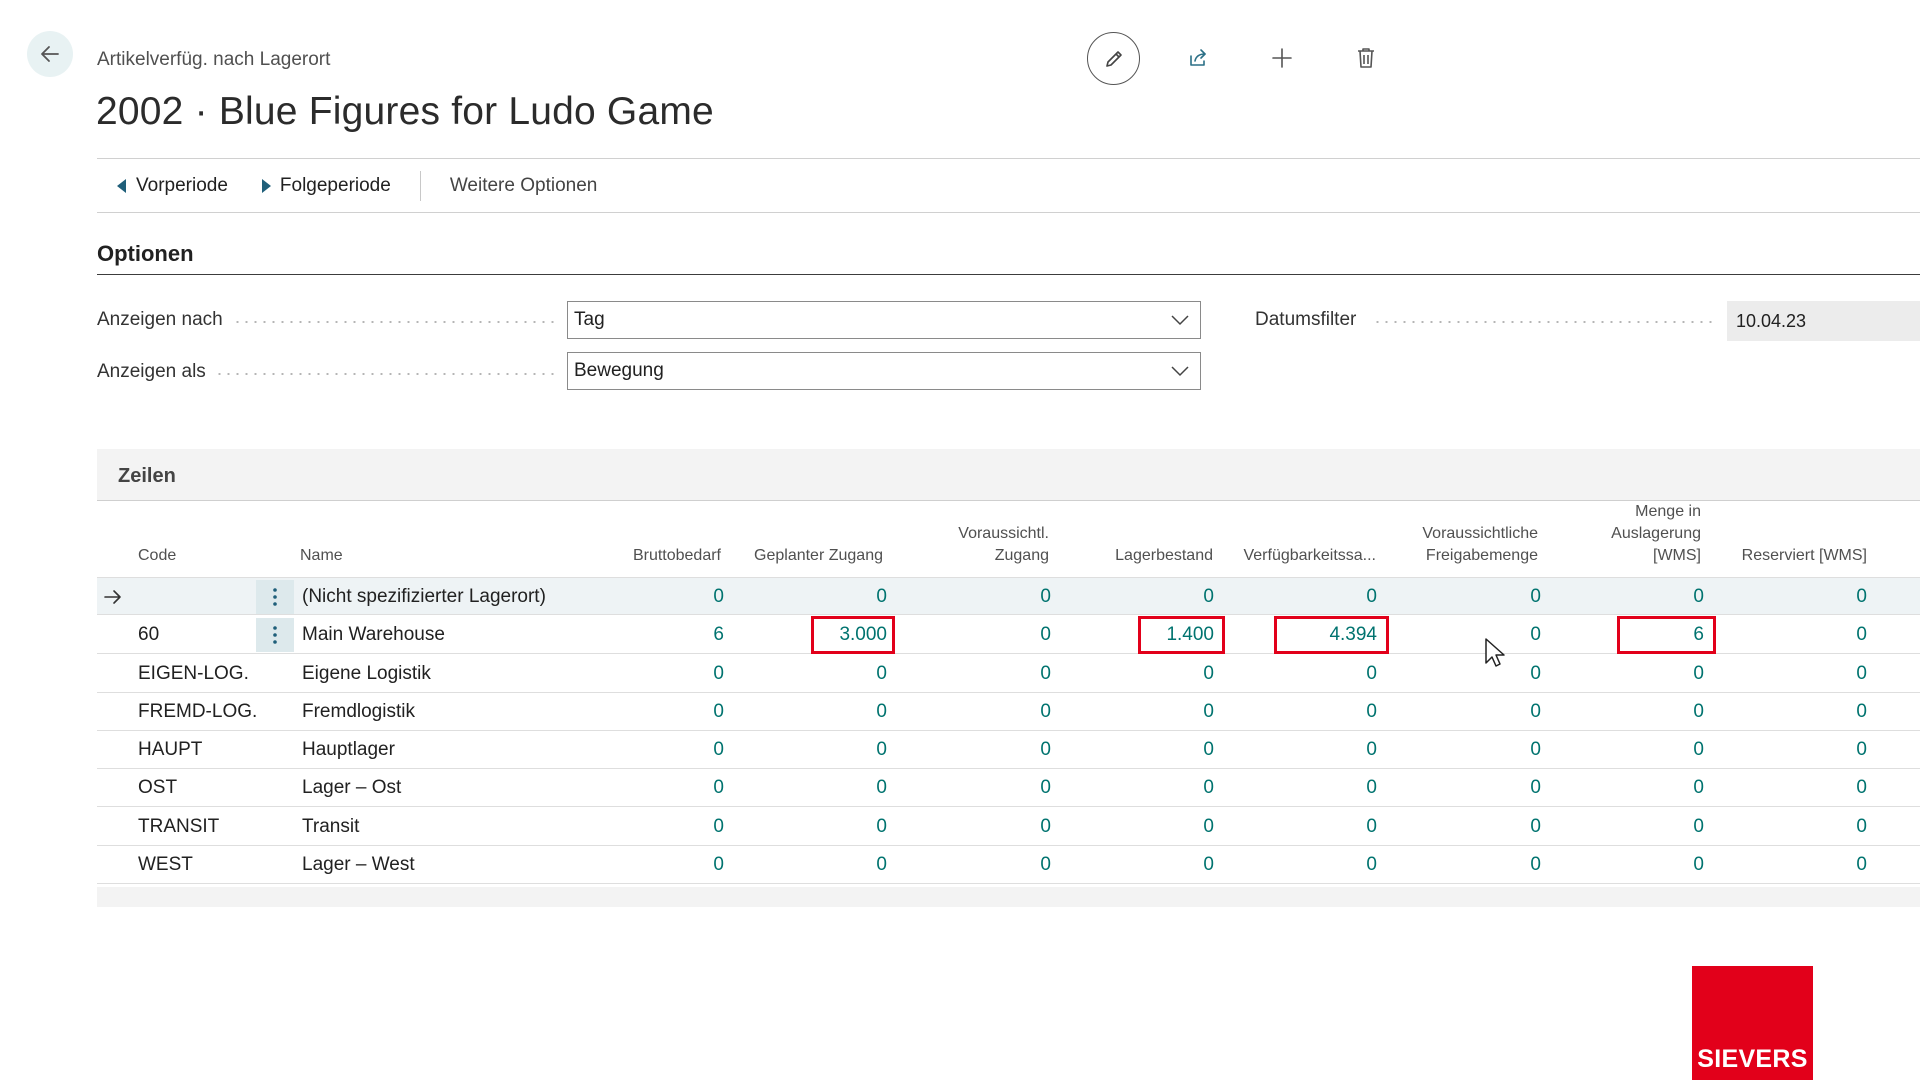 The image size is (1920, 1080). Describe the element at coordinates (373, 635) in the screenshot. I see `cell-name: Main Warehouse` at that location.